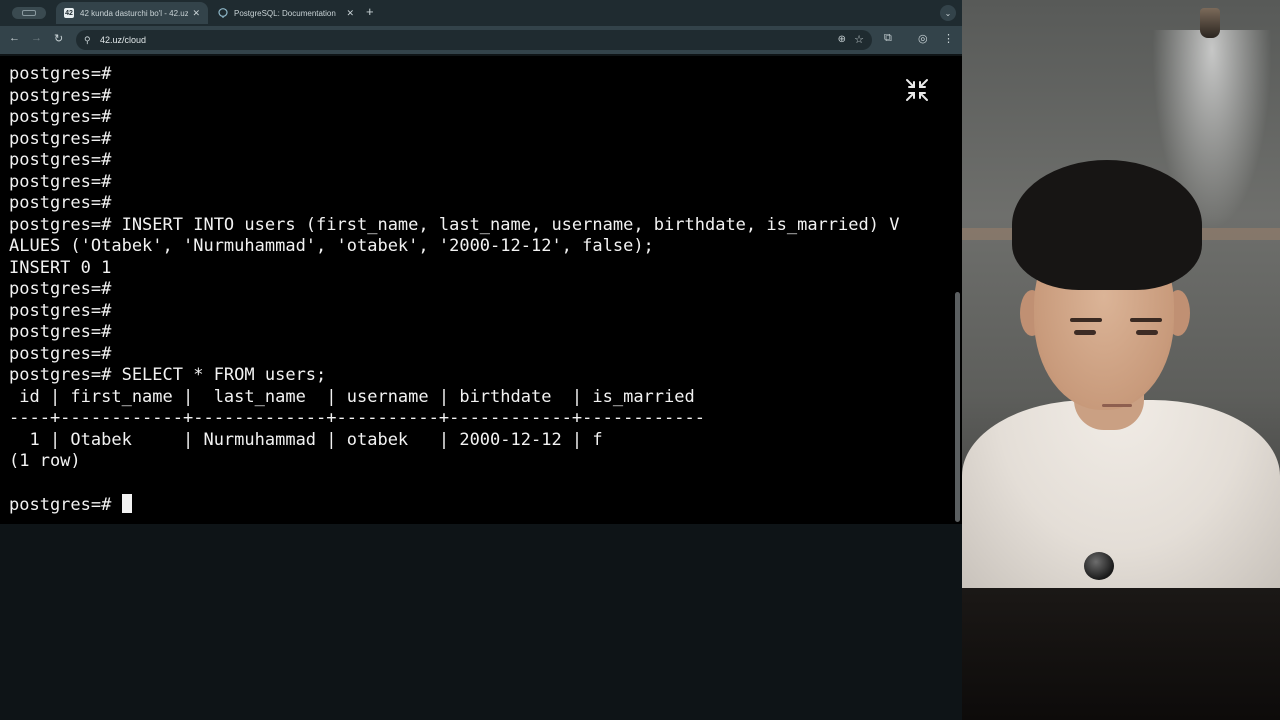 This screenshot has height=720, width=1280. Describe the element at coordinates (36, 38) in the screenshot. I see `forward-arrow-icon: →` at that location.